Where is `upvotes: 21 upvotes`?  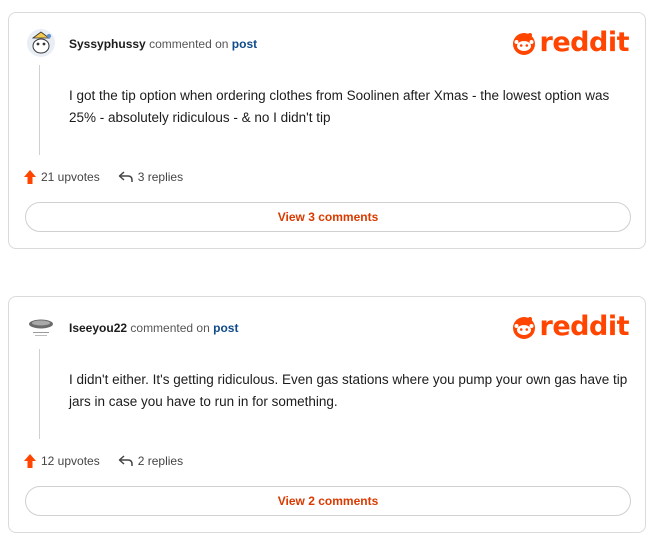 upvotes: 21 upvotes is located at coordinates (61, 177).